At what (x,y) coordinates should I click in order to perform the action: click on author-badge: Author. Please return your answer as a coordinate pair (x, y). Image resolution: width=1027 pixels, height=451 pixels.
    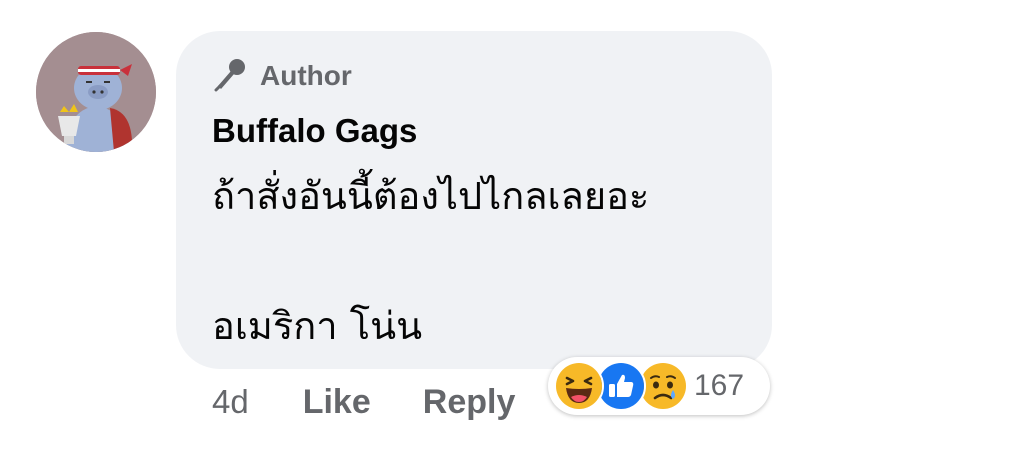
    Looking at the image, I should click on (282, 76).